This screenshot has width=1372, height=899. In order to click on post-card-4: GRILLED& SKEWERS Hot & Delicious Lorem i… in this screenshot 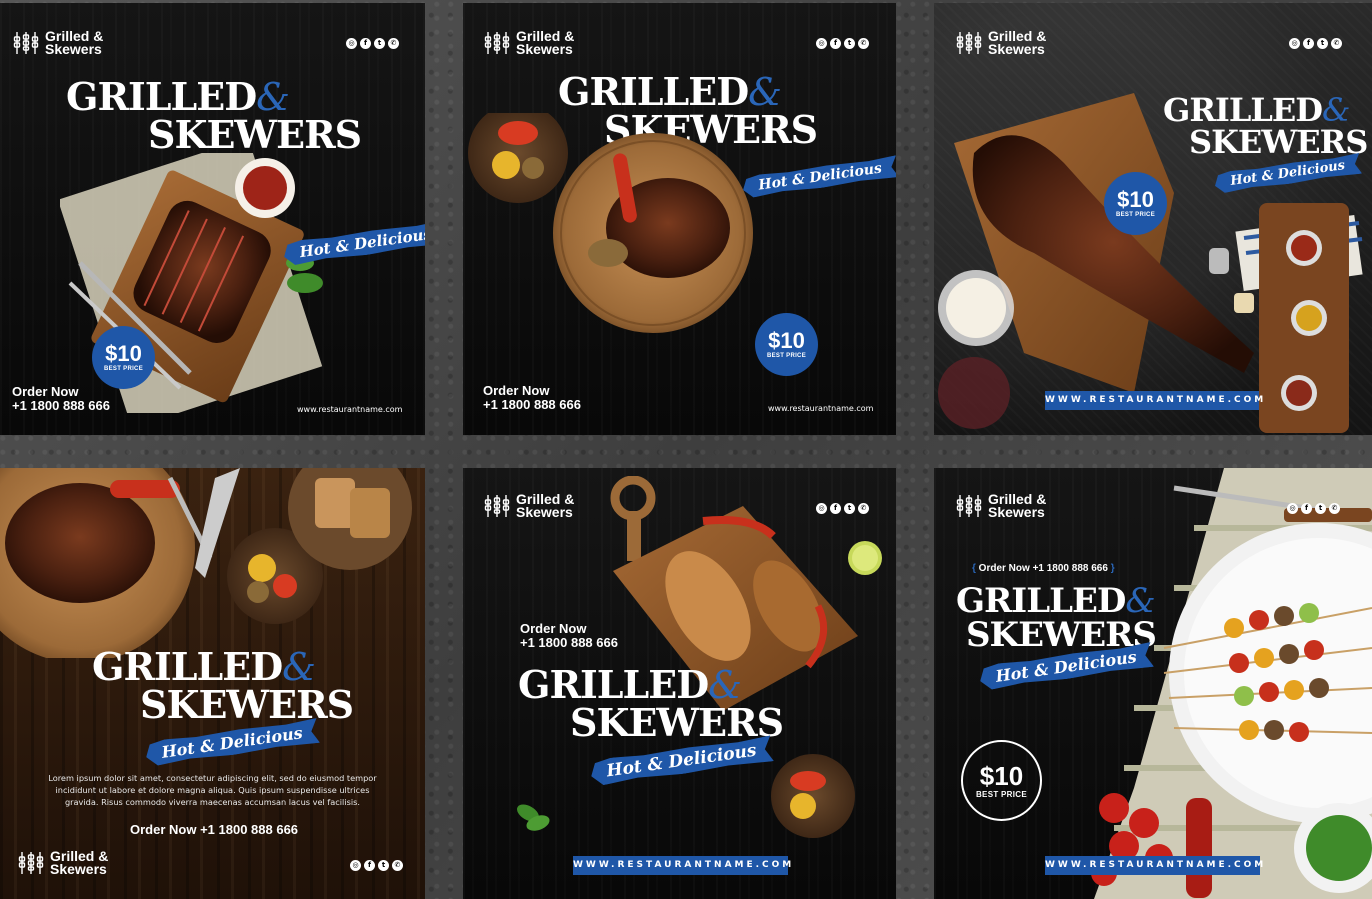, I will do `click(212, 683)`.